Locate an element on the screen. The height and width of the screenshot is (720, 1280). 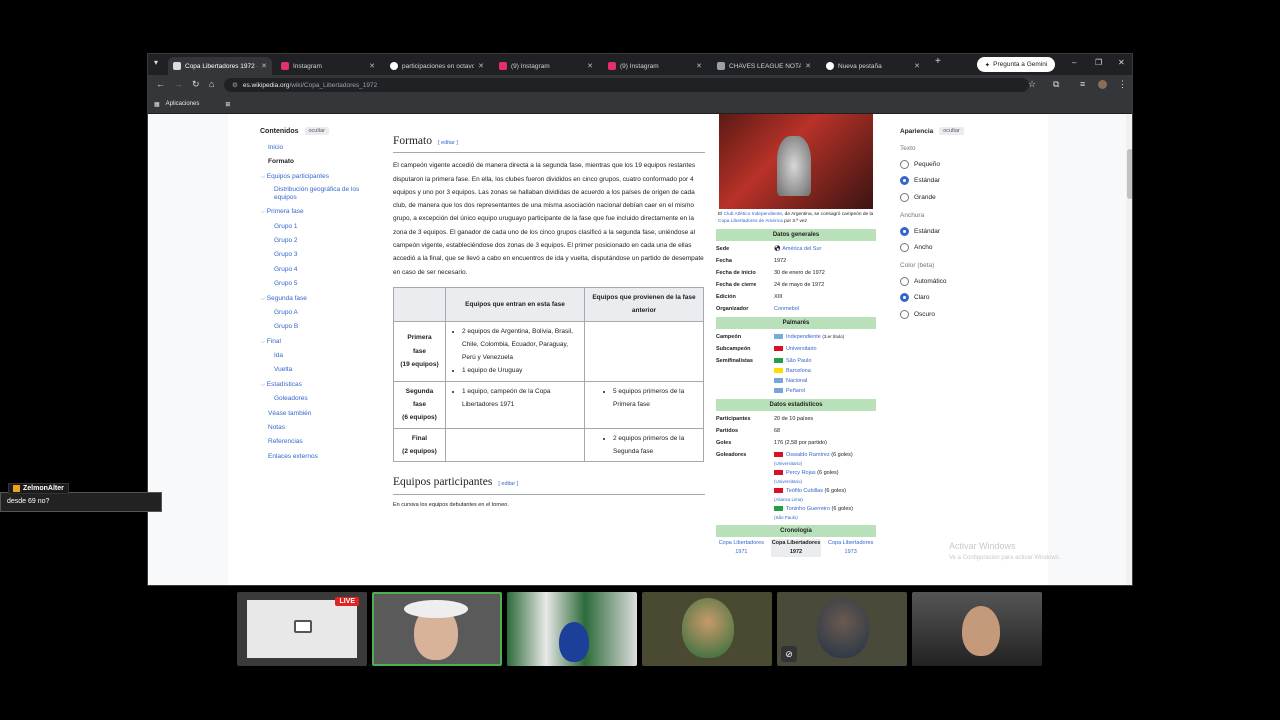
toc-item: ⌵ Primera fase is located at coordinates (320, 214).